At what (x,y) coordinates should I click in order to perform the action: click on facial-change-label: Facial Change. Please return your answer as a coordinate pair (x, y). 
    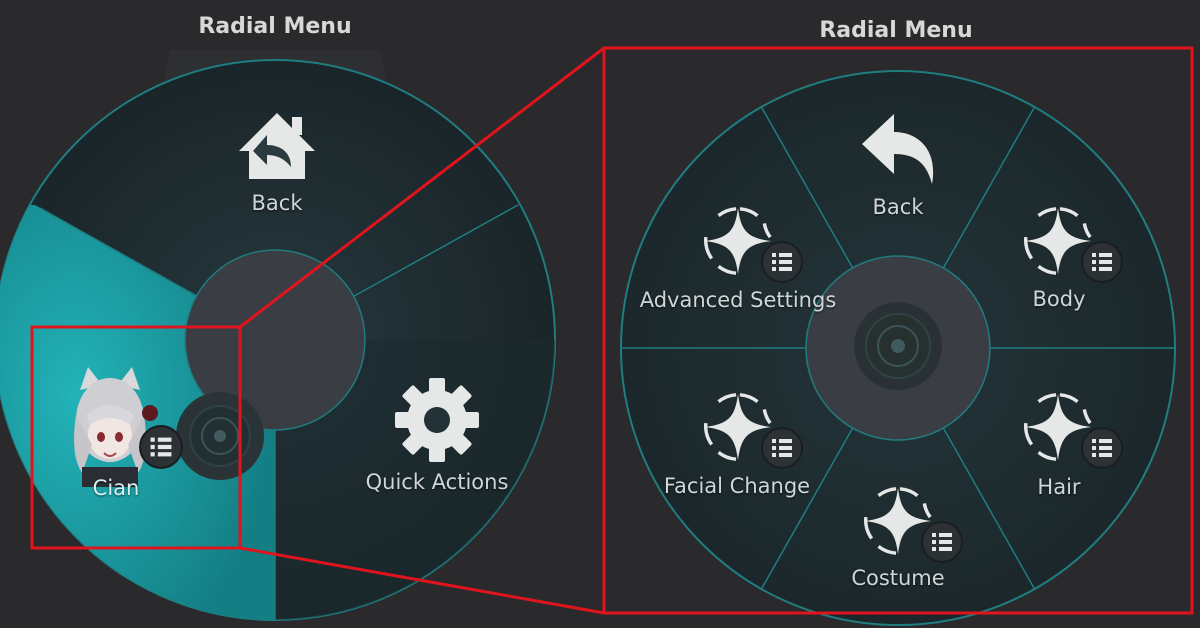
    Looking at the image, I should click on (737, 486).